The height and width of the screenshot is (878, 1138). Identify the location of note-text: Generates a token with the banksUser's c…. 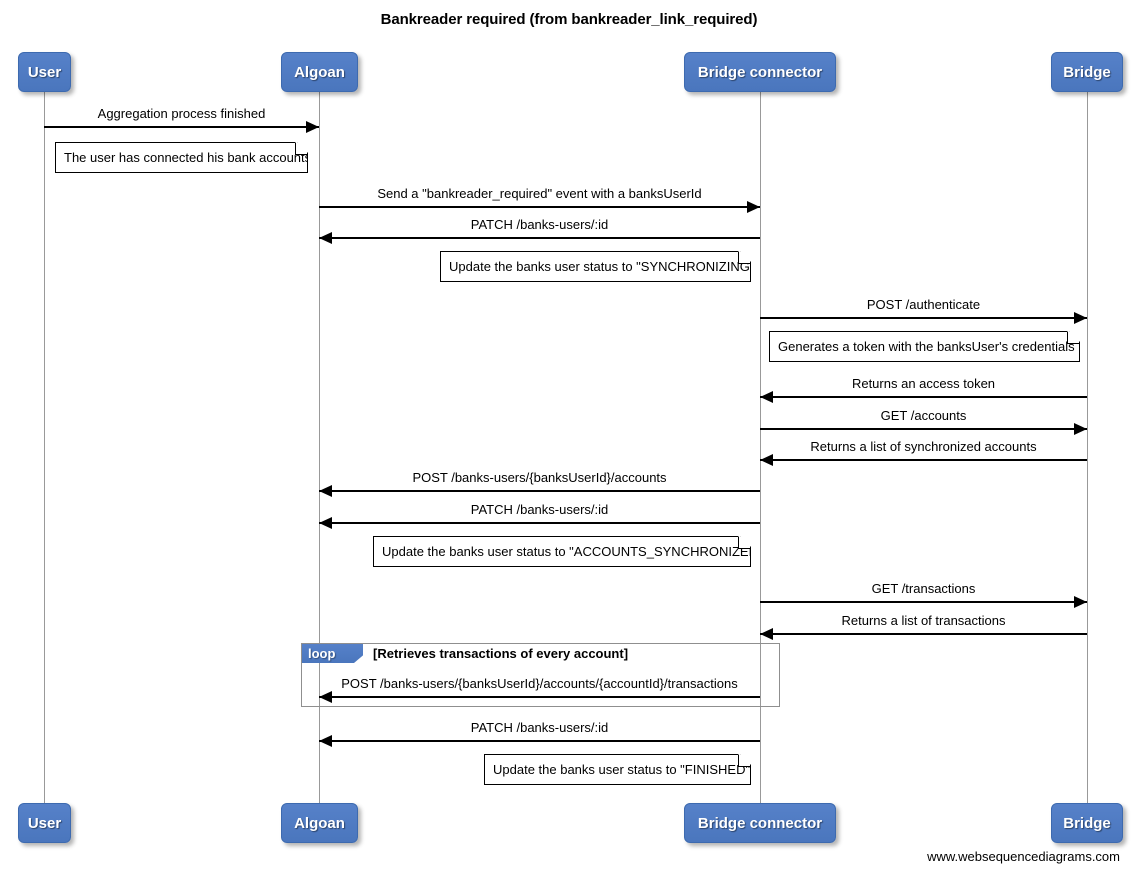
(926, 346).